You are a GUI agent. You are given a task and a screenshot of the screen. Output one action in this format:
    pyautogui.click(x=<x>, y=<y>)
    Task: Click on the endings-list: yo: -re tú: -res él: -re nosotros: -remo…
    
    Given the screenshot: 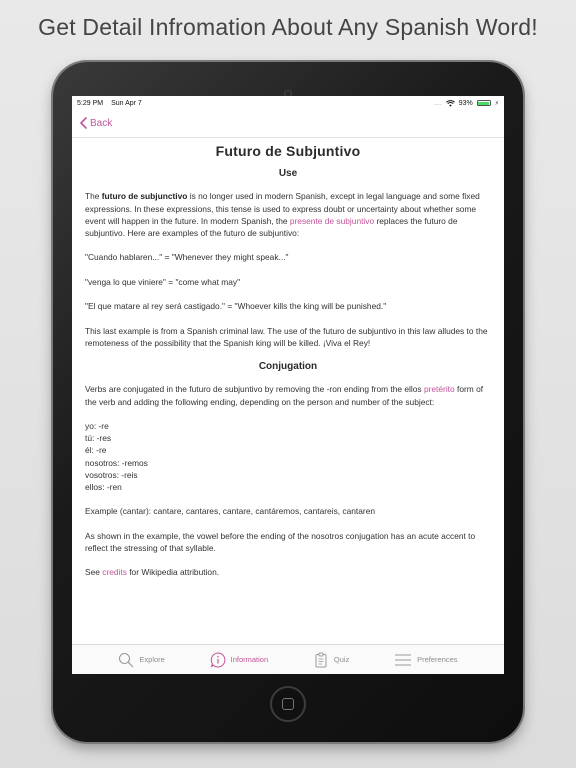 What is the action you would take?
    pyautogui.click(x=288, y=456)
    